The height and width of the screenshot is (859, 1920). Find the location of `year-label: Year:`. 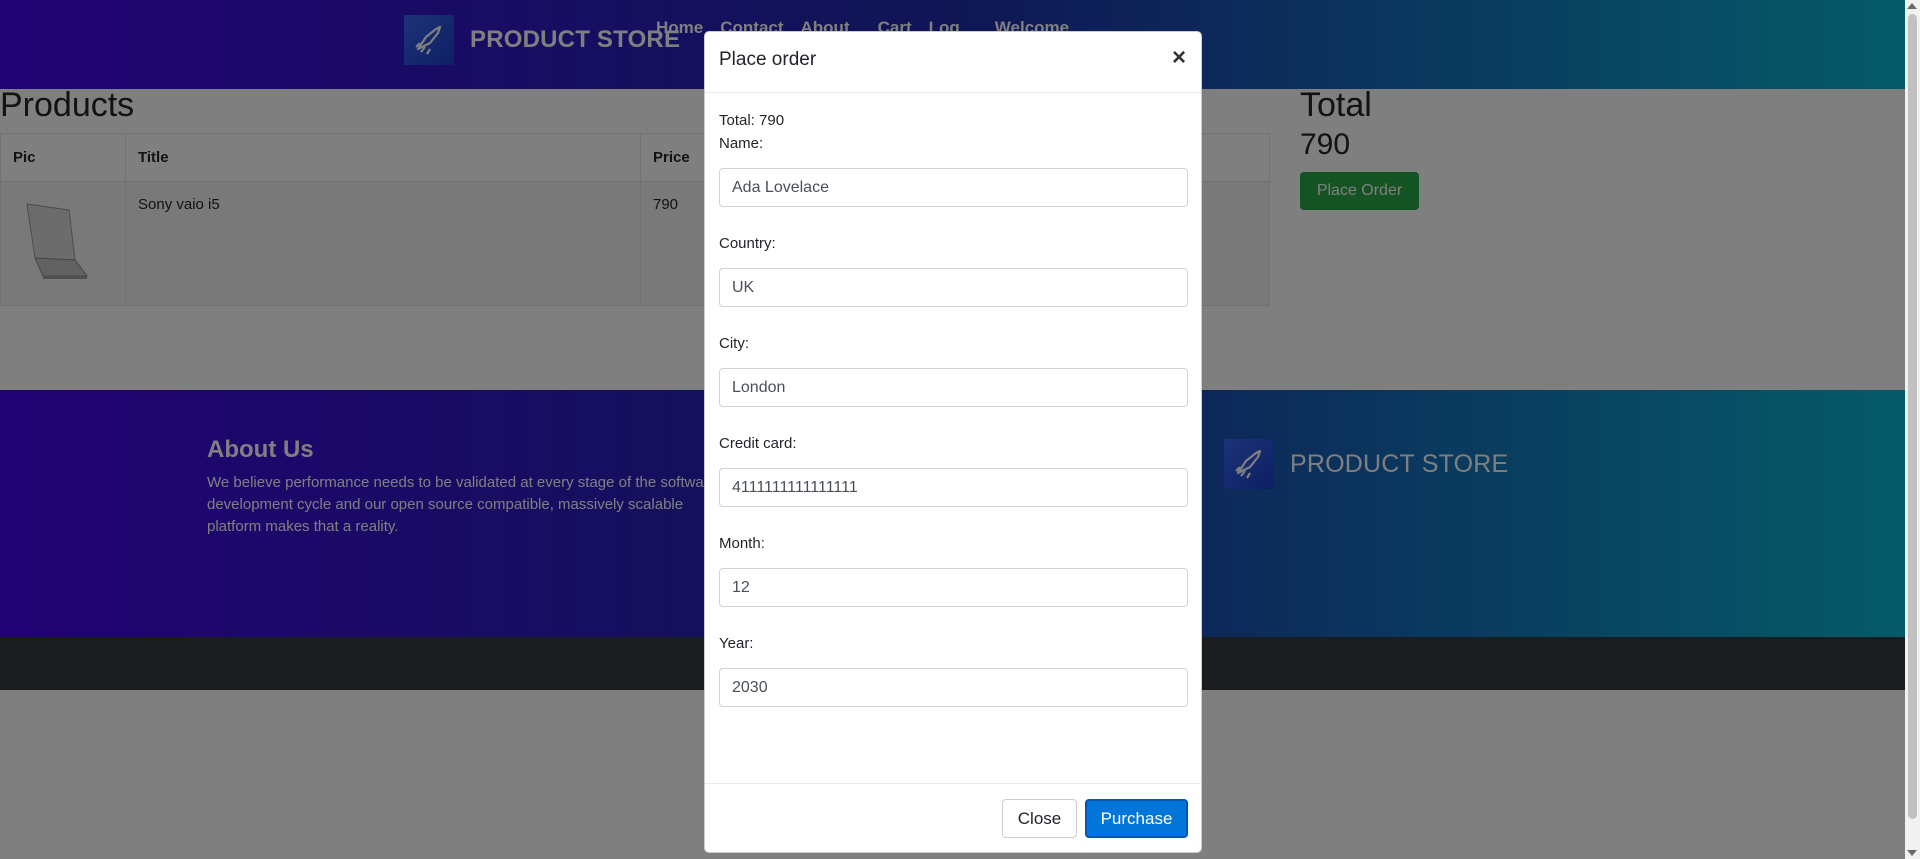

year-label: Year: is located at coordinates (736, 643).